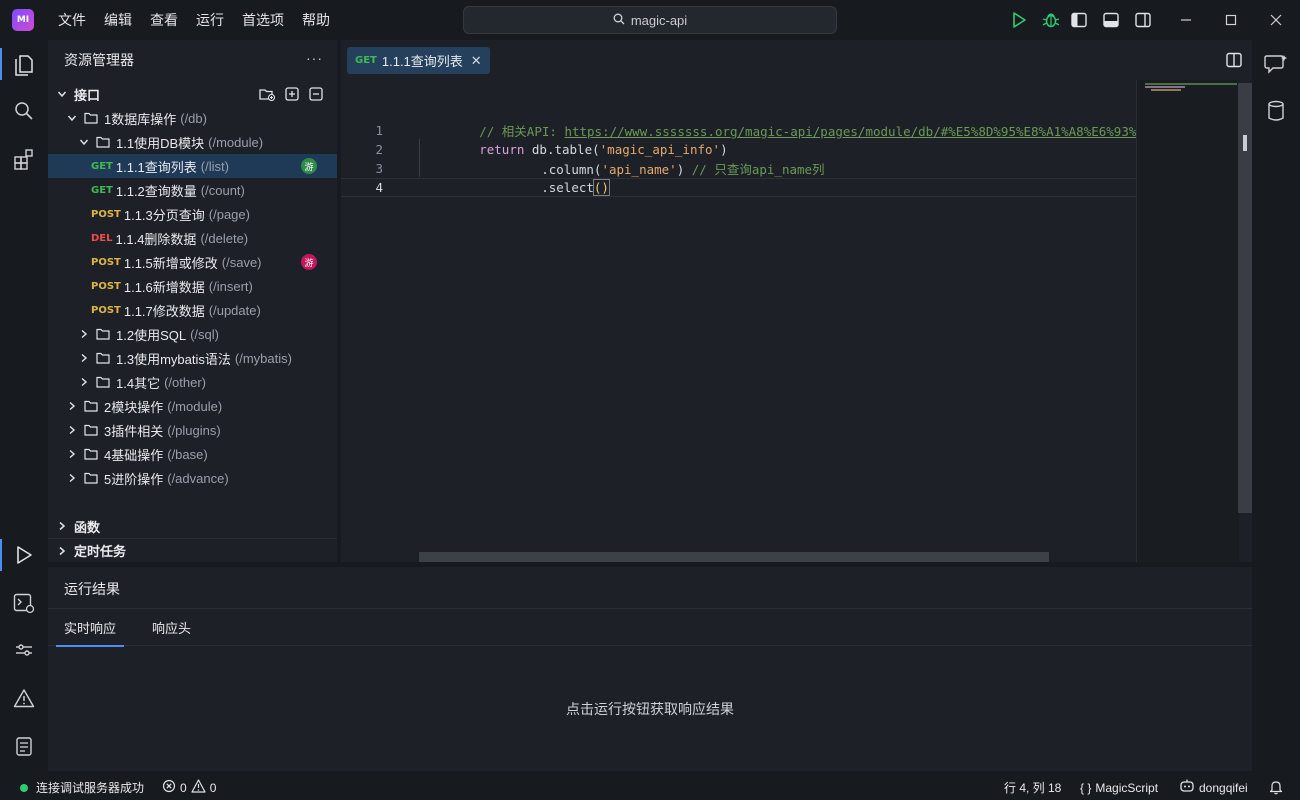 The height and width of the screenshot is (800, 1300). I want to click on menu-help: 帮助, so click(316, 20).